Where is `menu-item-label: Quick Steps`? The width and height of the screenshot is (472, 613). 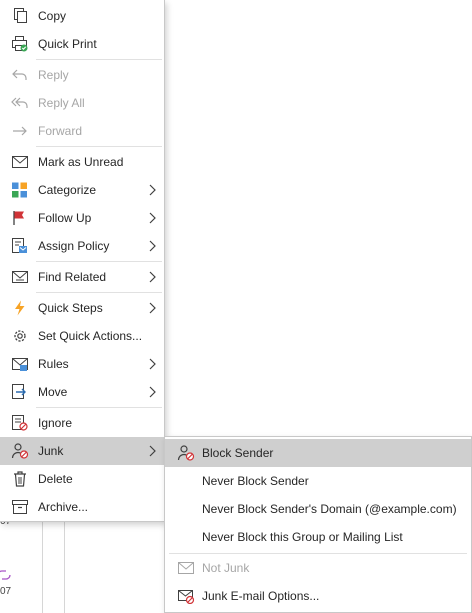
menu-item-label: Quick Steps is located at coordinates (70, 308).